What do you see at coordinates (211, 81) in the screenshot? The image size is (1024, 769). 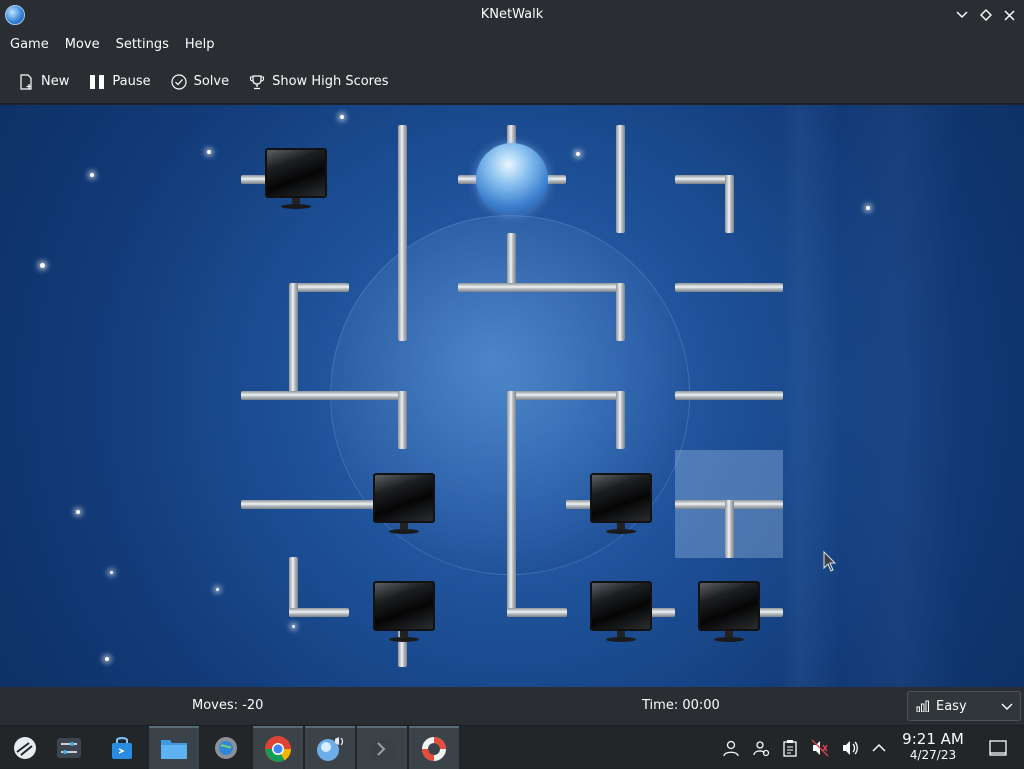 I see `solve-label: Solve` at bounding box center [211, 81].